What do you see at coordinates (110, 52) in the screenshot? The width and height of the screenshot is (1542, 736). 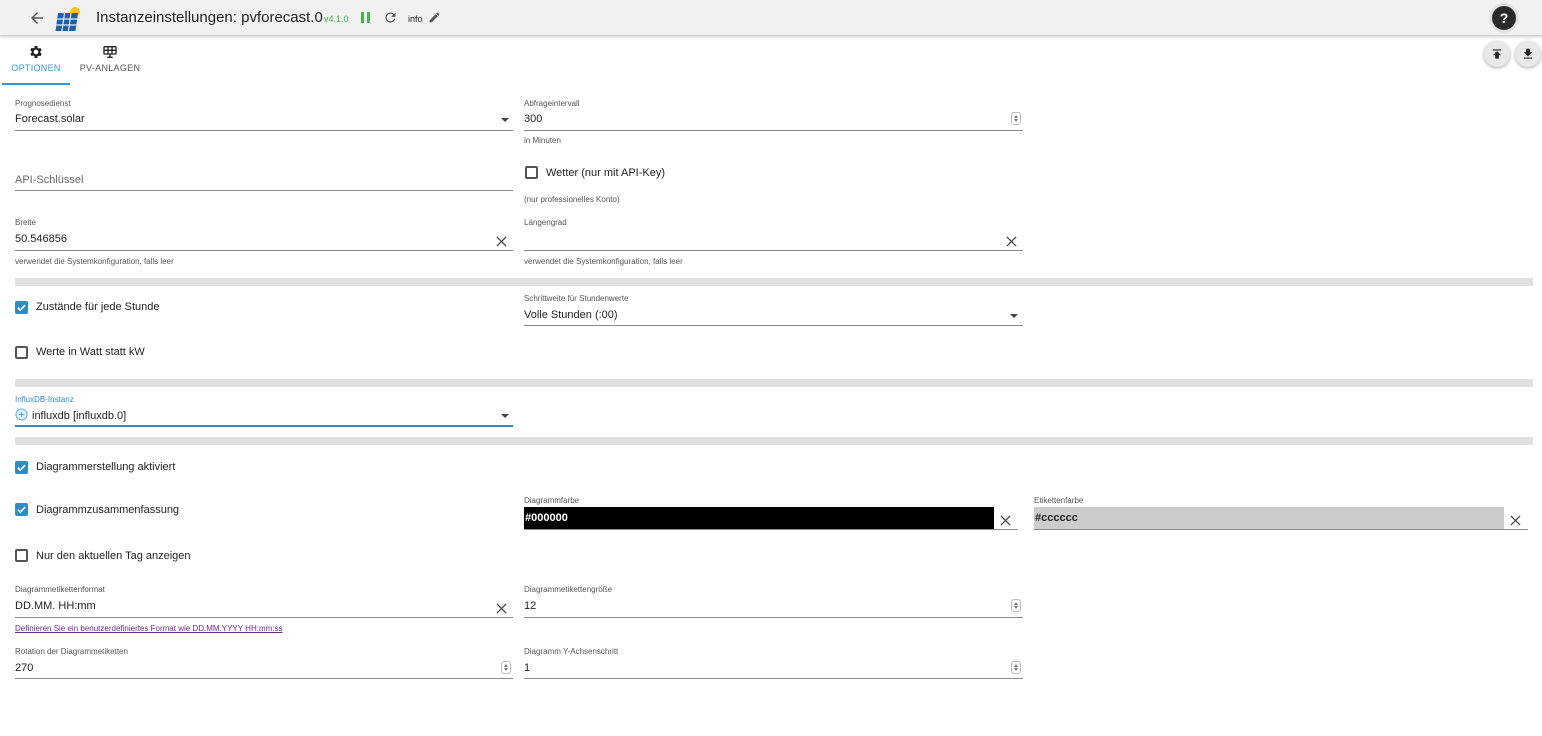 I see `solar-panel-icon` at bounding box center [110, 52].